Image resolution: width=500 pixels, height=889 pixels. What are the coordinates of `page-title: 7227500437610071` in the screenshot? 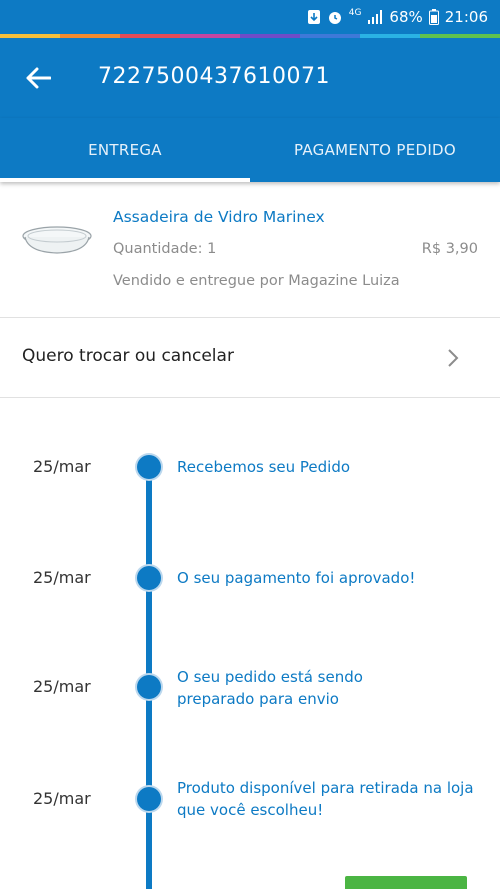 It's located at (214, 76).